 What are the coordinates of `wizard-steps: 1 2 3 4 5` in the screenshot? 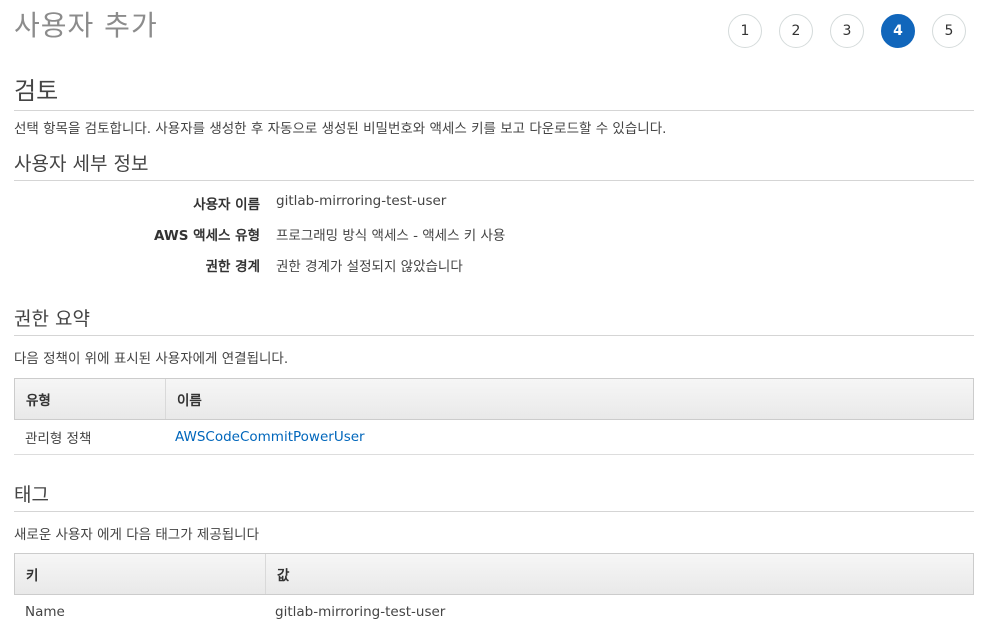 It's located at (847, 31).